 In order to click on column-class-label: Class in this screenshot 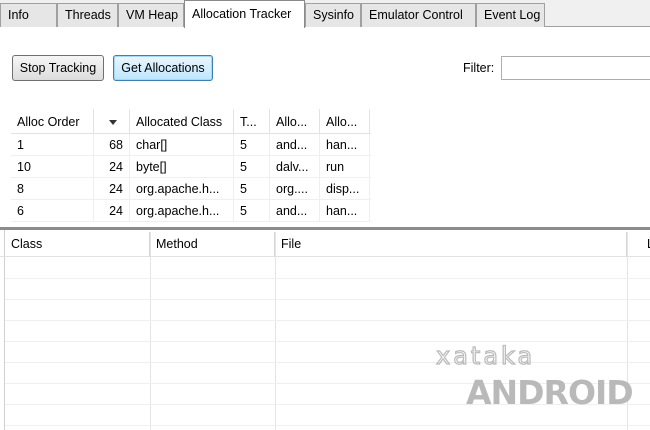, I will do `click(27, 244)`.